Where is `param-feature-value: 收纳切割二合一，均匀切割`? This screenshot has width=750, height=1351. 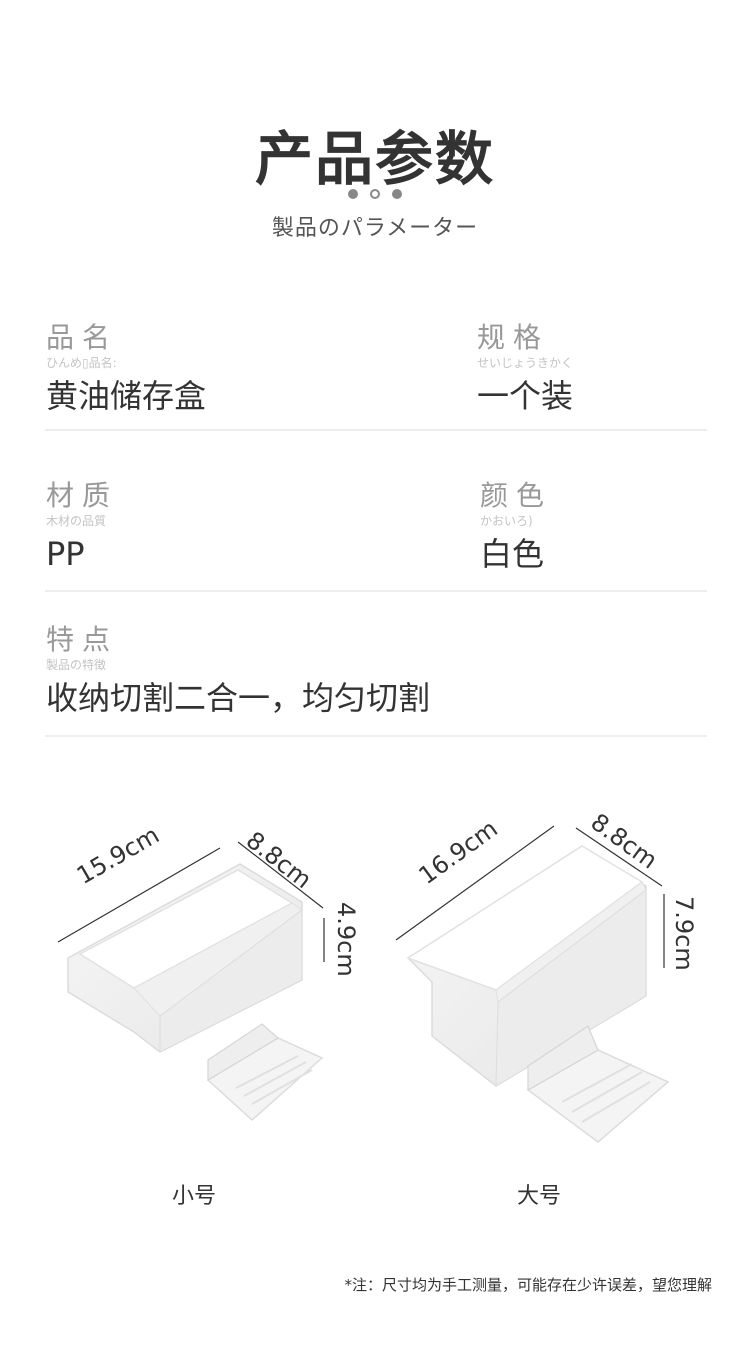 param-feature-value: 收纳切割二合一，均匀切割 is located at coordinates (238, 698).